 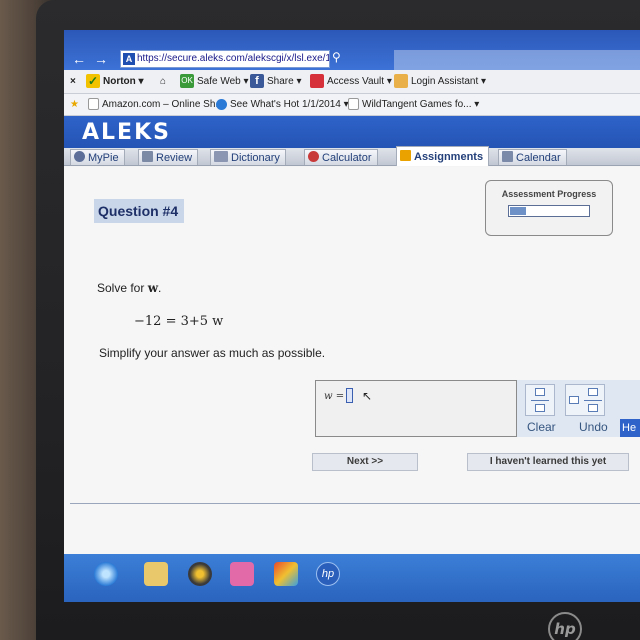 What do you see at coordinates (248, 157) in the screenshot?
I see `menu-item-dictionary: Dictionary` at bounding box center [248, 157].